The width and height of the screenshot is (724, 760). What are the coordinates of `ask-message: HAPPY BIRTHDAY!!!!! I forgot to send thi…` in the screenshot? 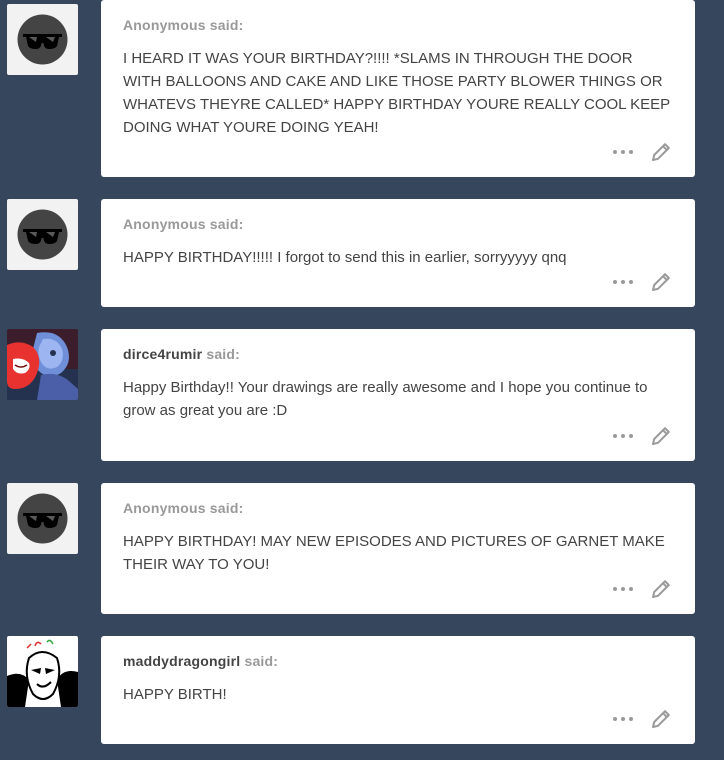 It's located at (345, 257).